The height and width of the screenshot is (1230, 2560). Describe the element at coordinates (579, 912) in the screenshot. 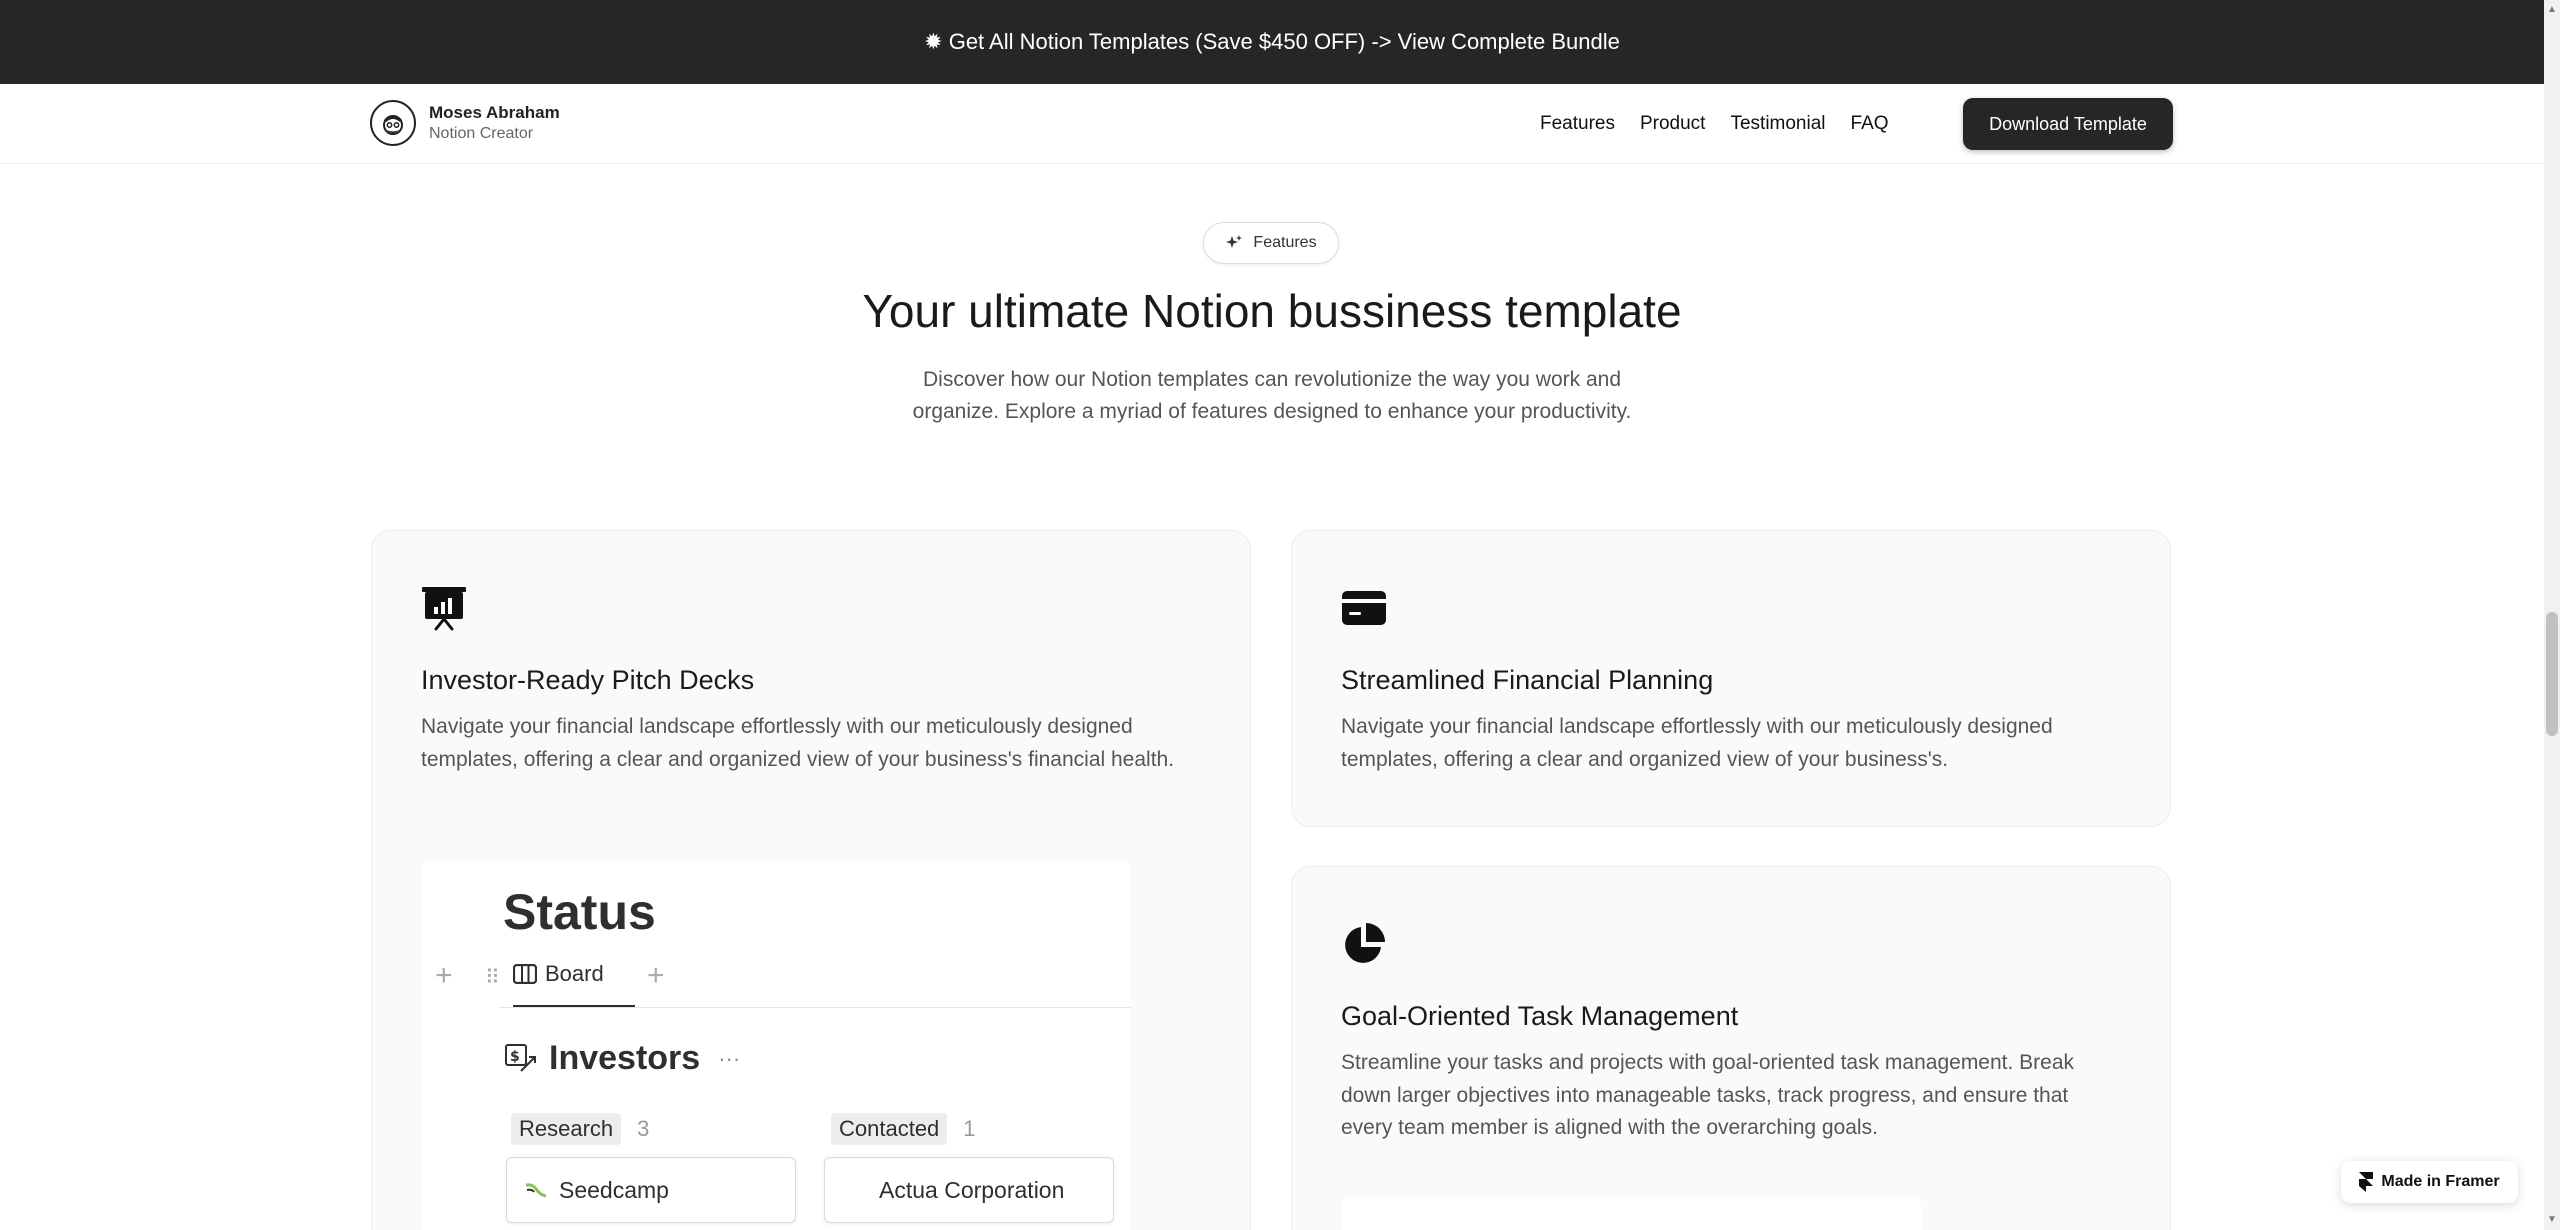

I see `preview-page-title: Status` at that location.